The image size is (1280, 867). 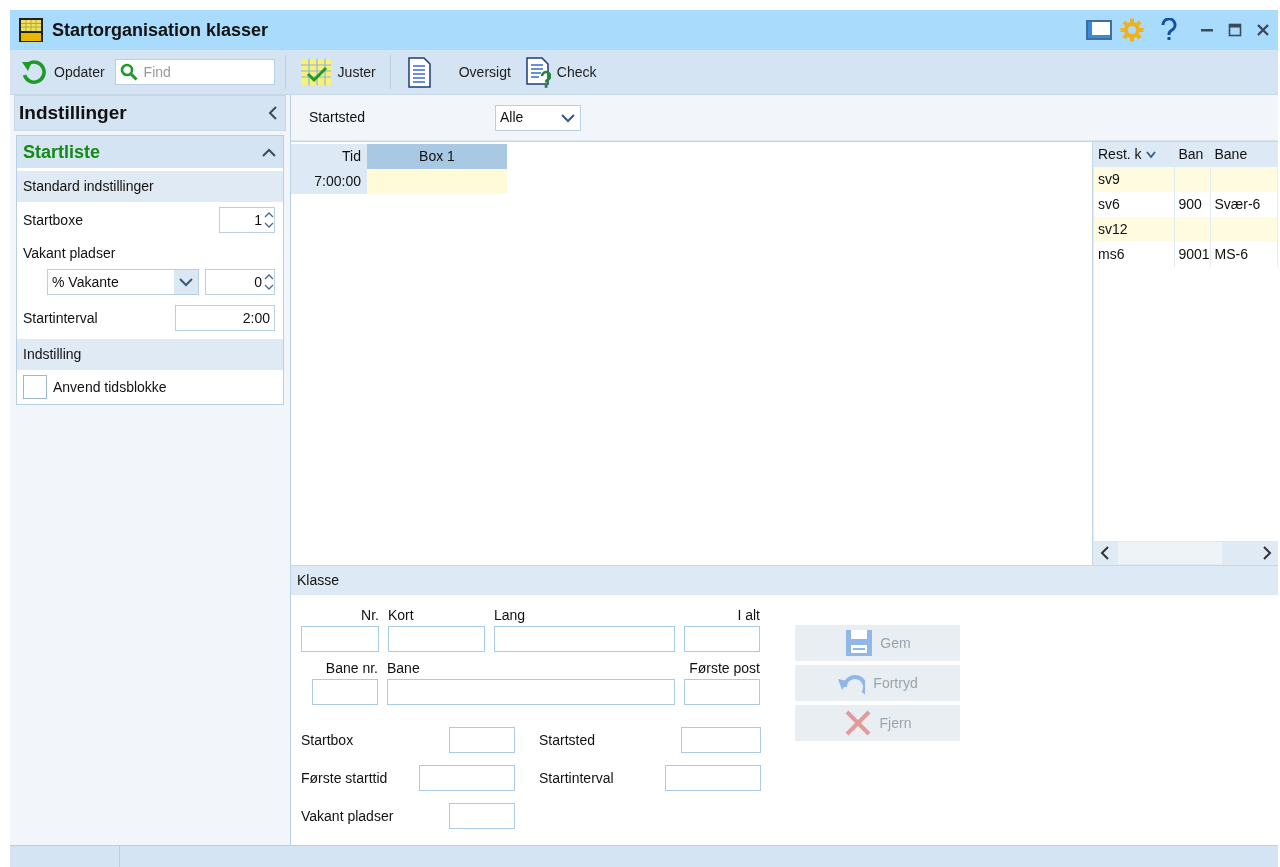 I want to click on column-header: Box 1, so click(x=437, y=156).